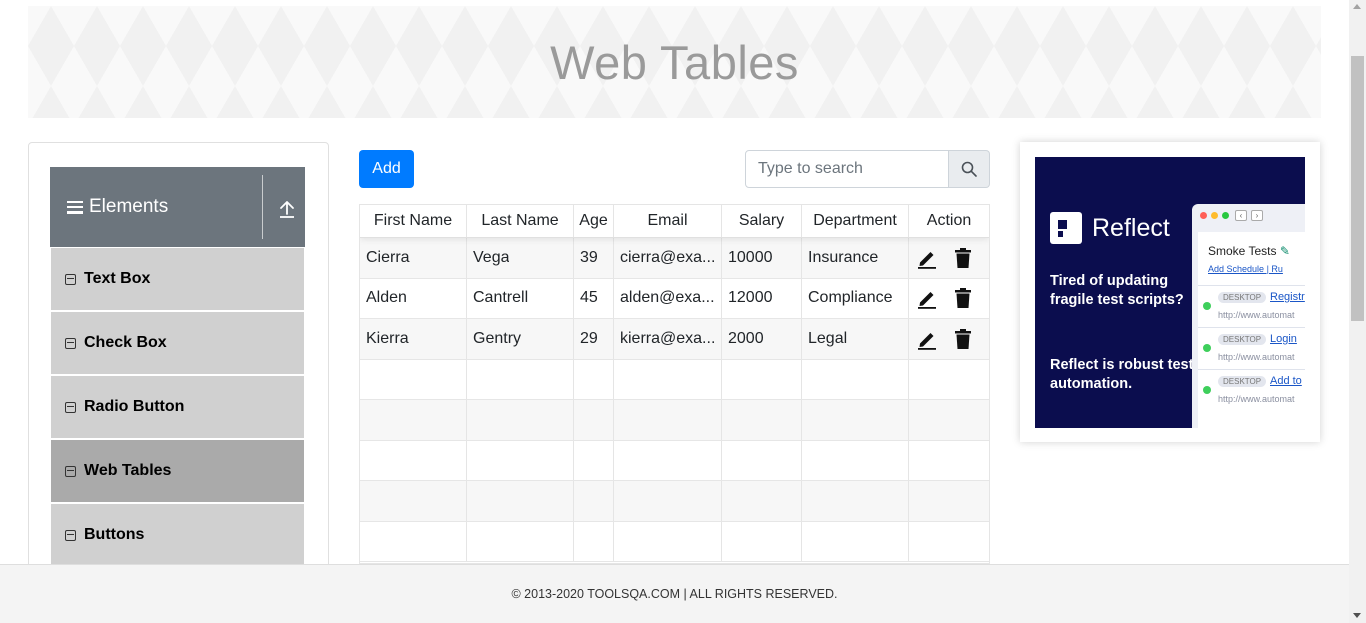 The height and width of the screenshot is (623, 1366). Describe the element at coordinates (287, 209) in the screenshot. I see `collapse-up-icon` at that location.